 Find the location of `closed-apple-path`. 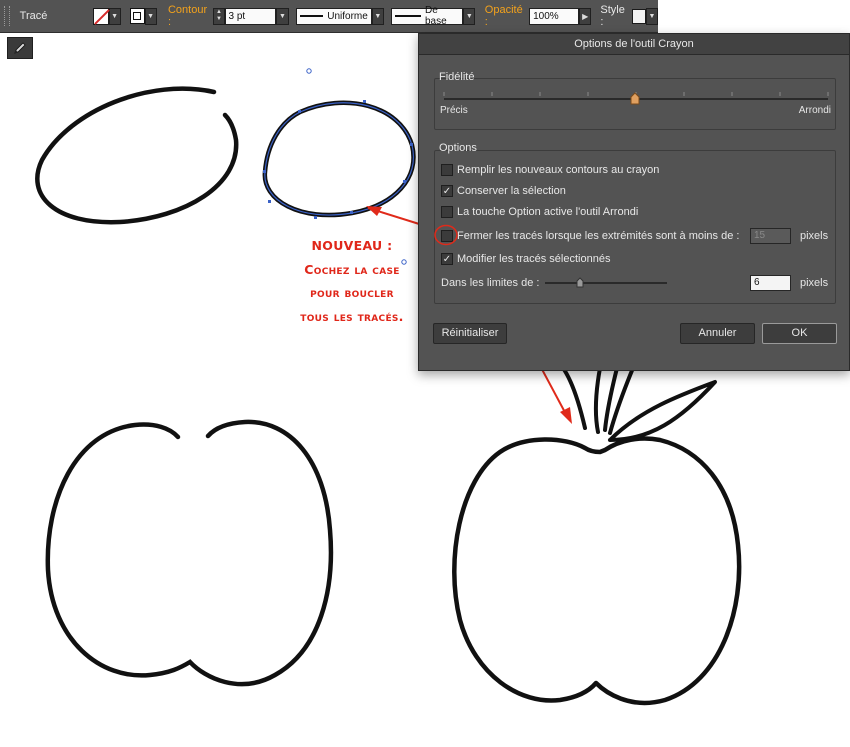

closed-apple-path is located at coordinates (597, 571).